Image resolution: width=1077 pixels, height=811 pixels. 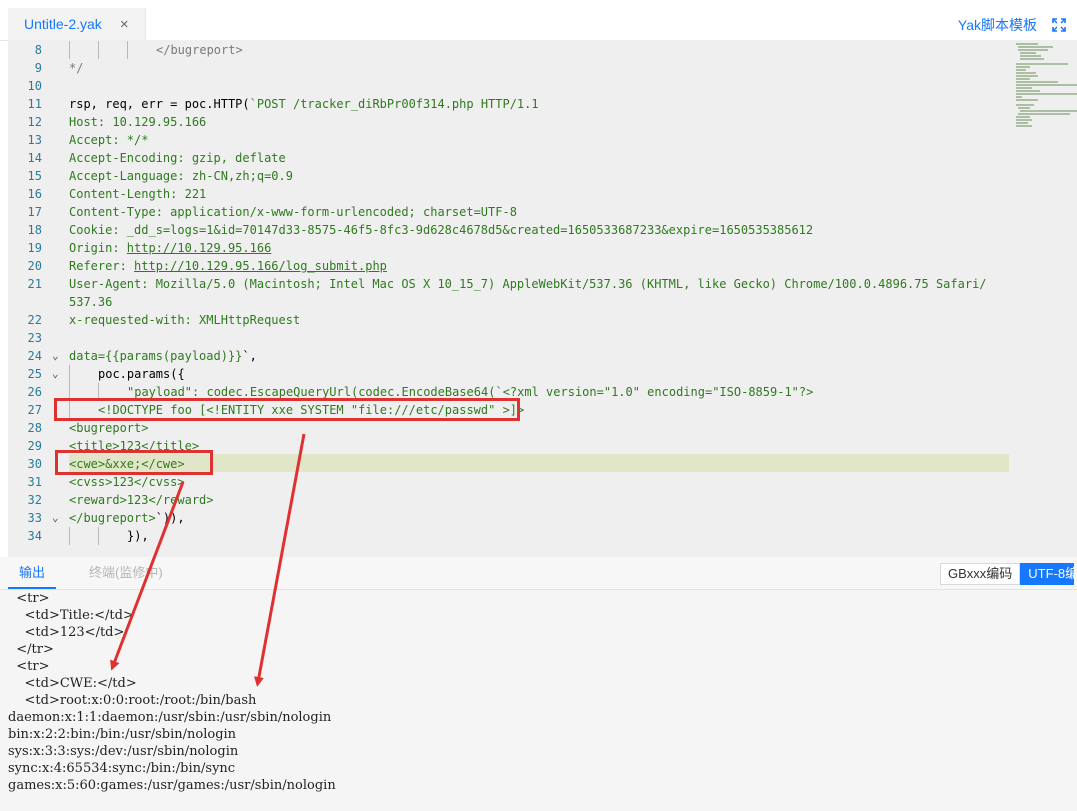 I want to click on line-number: 21, so click(x=34, y=284).